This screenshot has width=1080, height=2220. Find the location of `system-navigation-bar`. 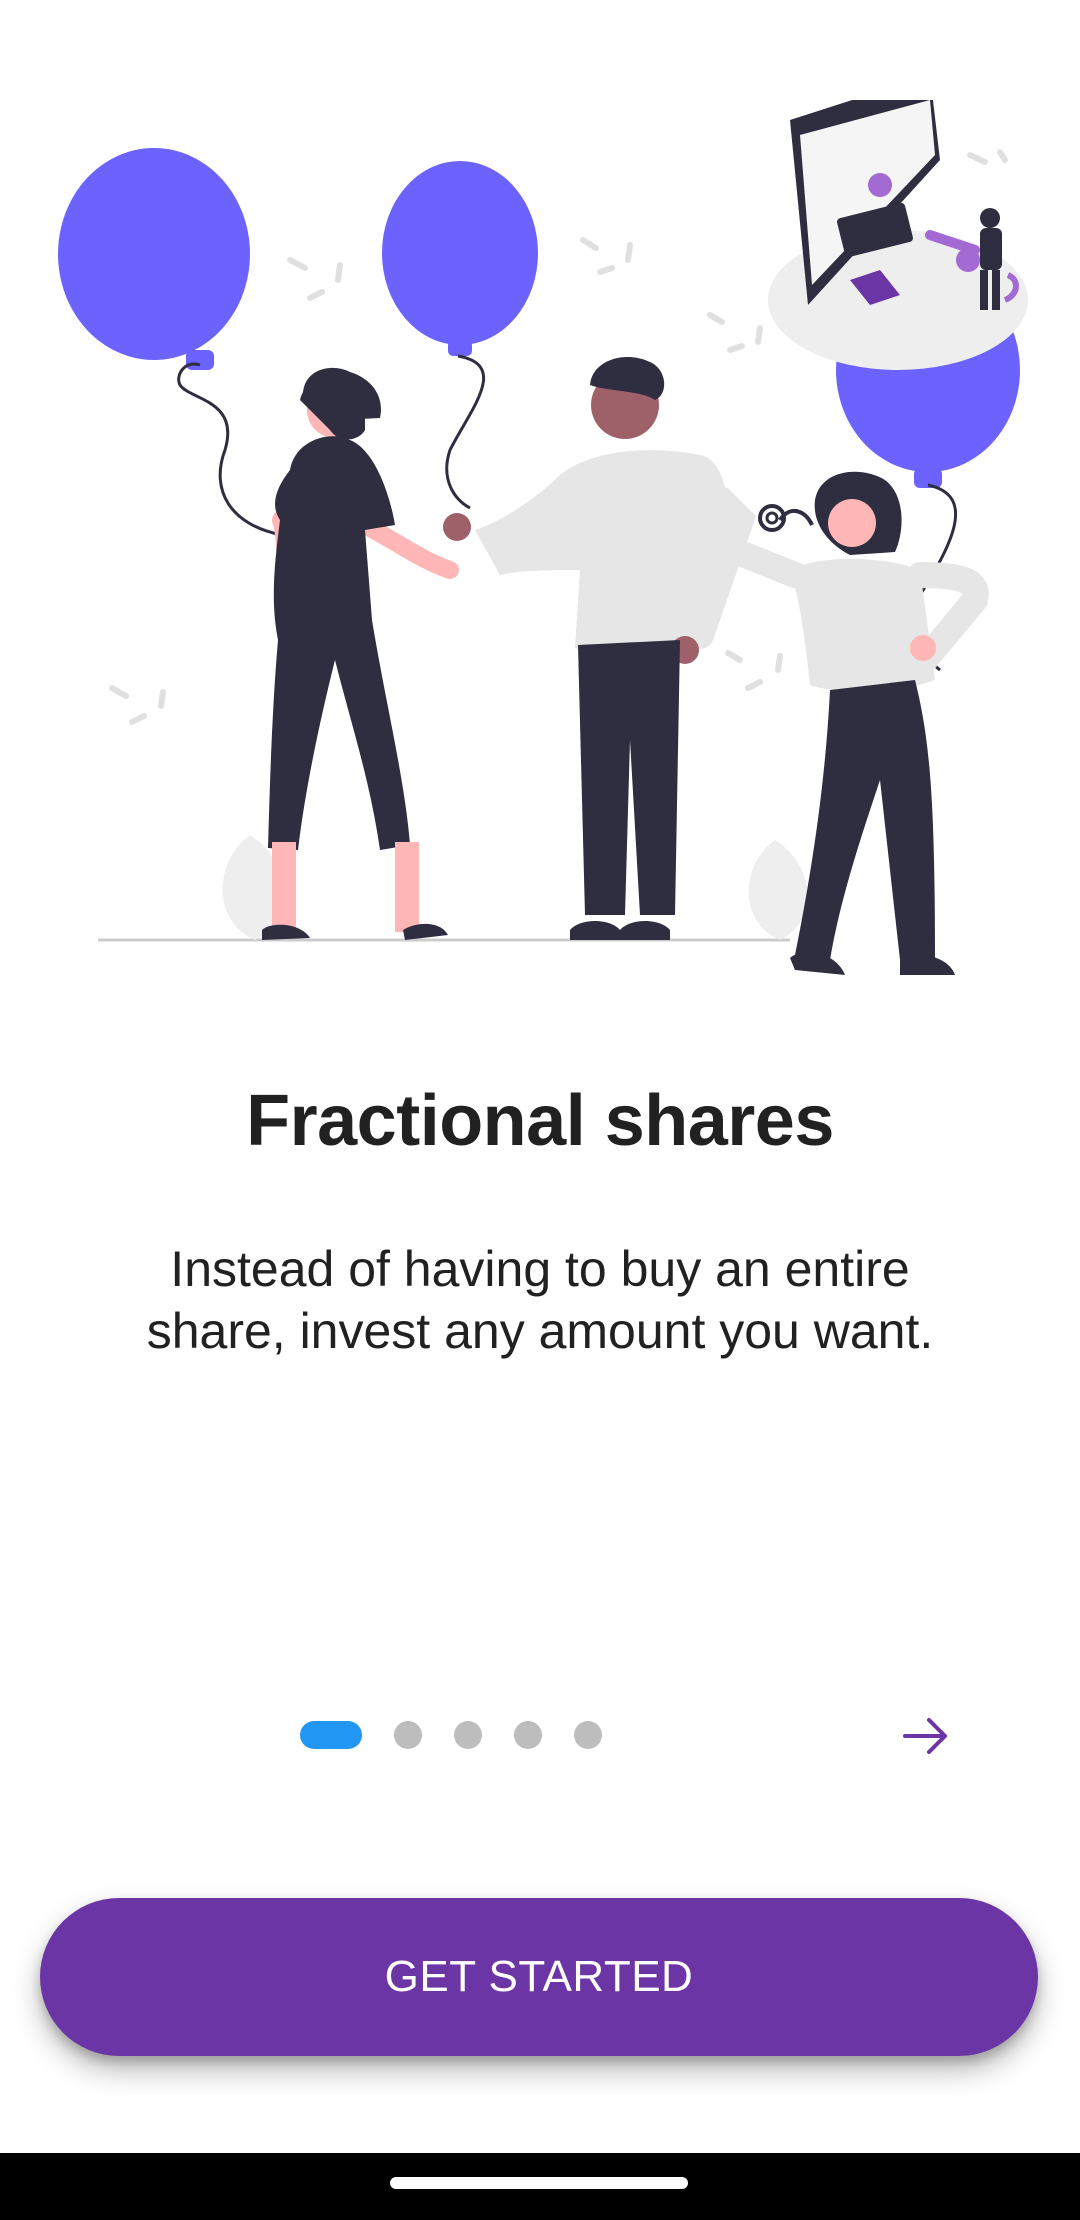

system-navigation-bar is located at coordinates (540, 2186).